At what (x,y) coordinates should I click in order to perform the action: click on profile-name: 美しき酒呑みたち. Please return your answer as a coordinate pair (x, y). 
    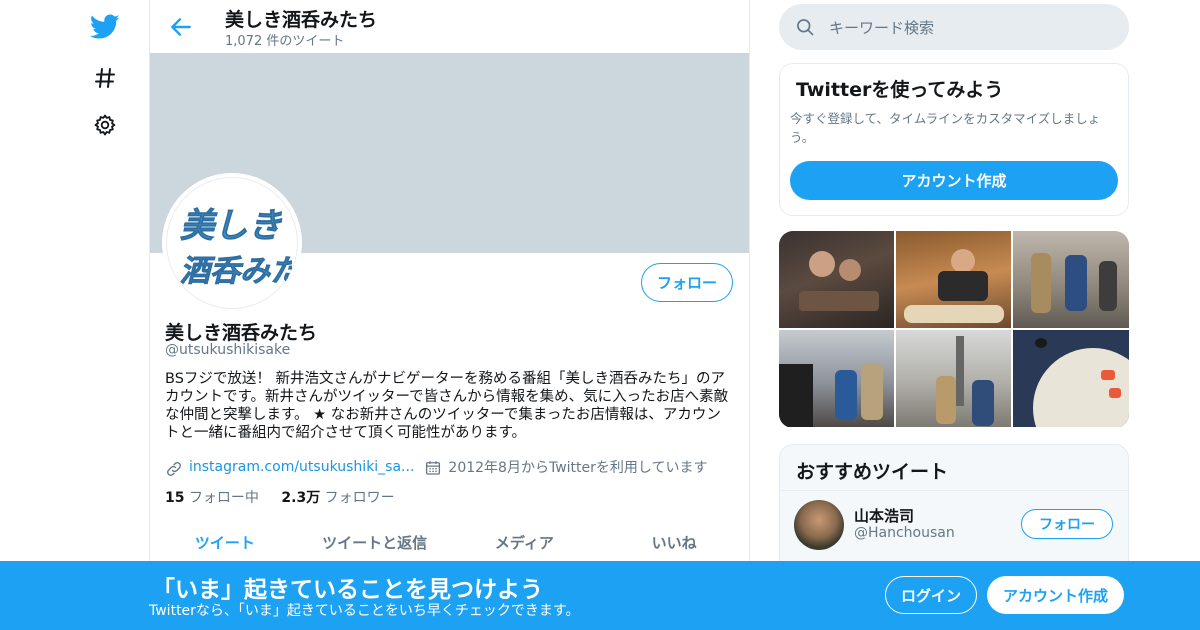
    Looking at the image, I should click on (241, 333).